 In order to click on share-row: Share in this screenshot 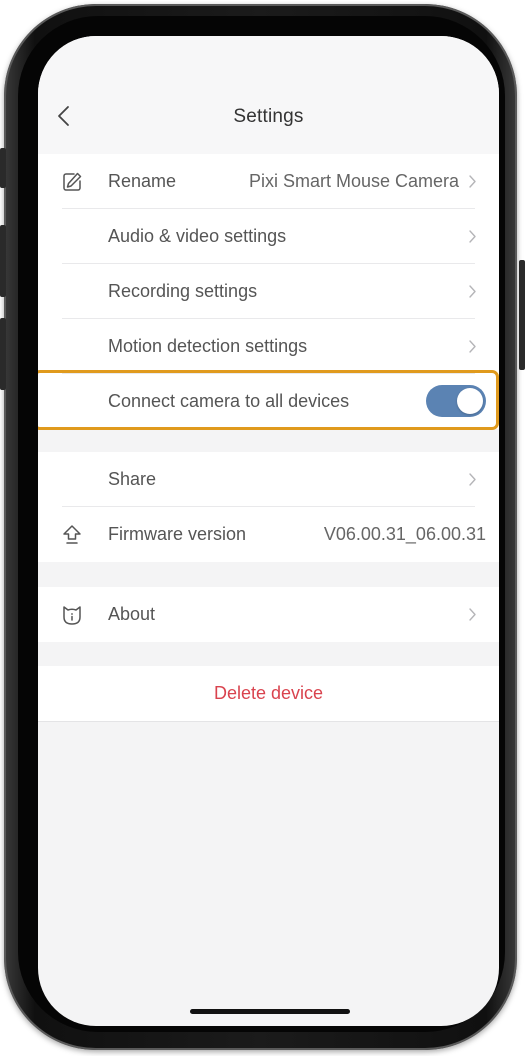, I will do `click(268, 479)`.